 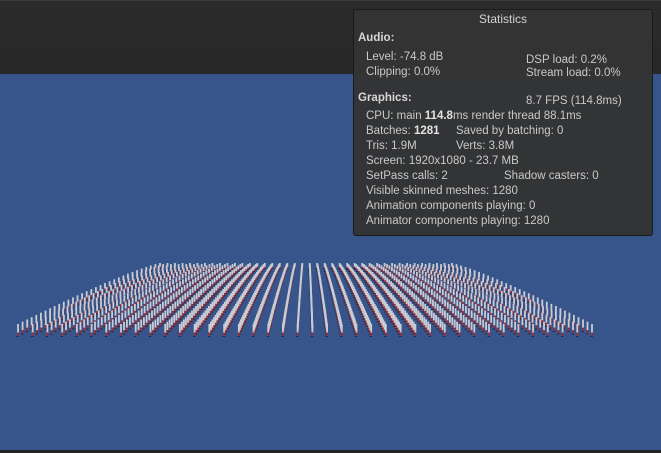 What do you see at coordinates (438, 116) in the screenshot?
I see `cpu-main-value: 114.8` at bounding box center [438, 116].